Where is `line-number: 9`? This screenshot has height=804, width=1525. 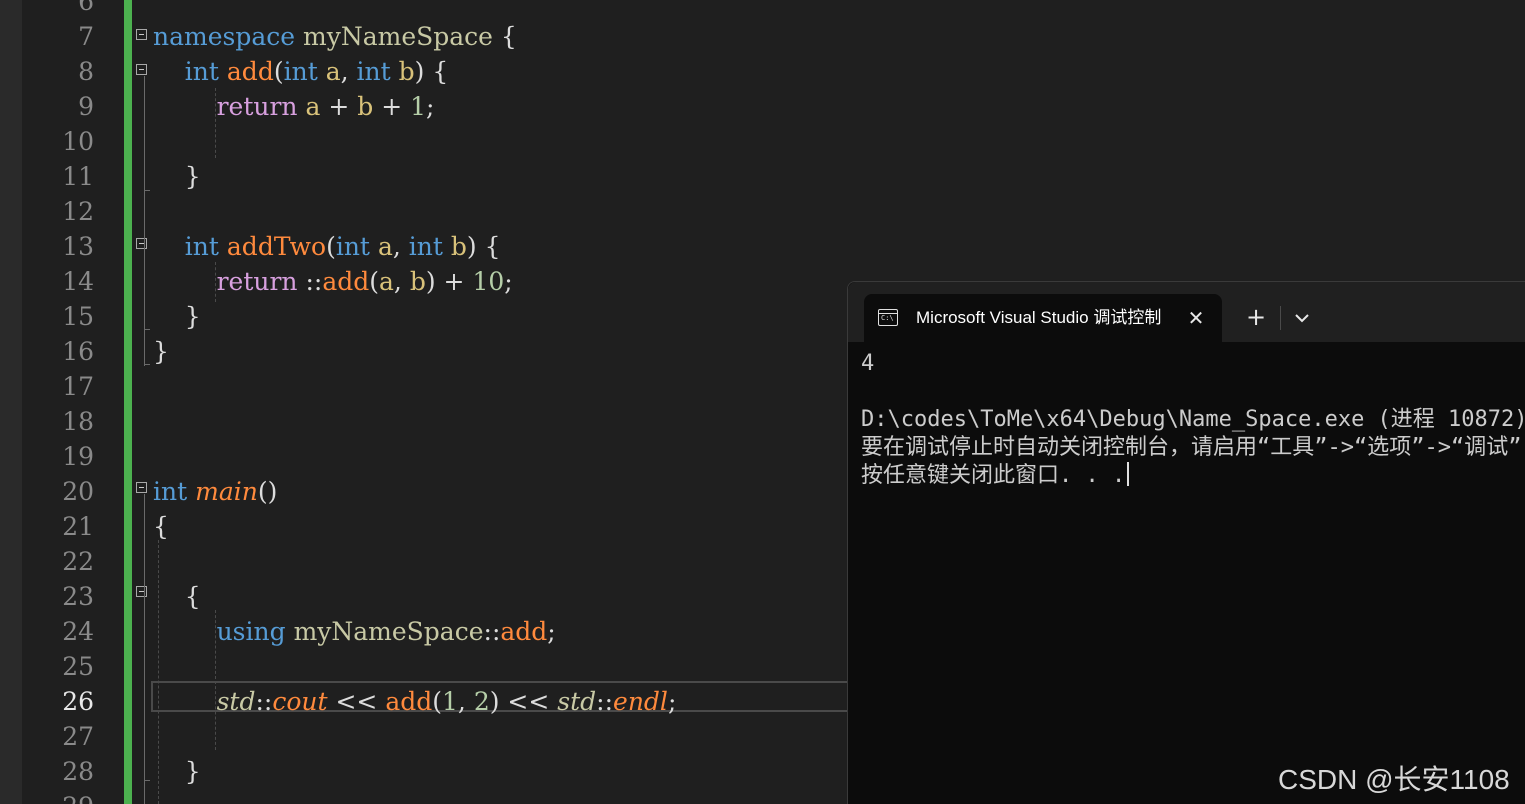
line-number: 9 is located at coordinates (86, 106).